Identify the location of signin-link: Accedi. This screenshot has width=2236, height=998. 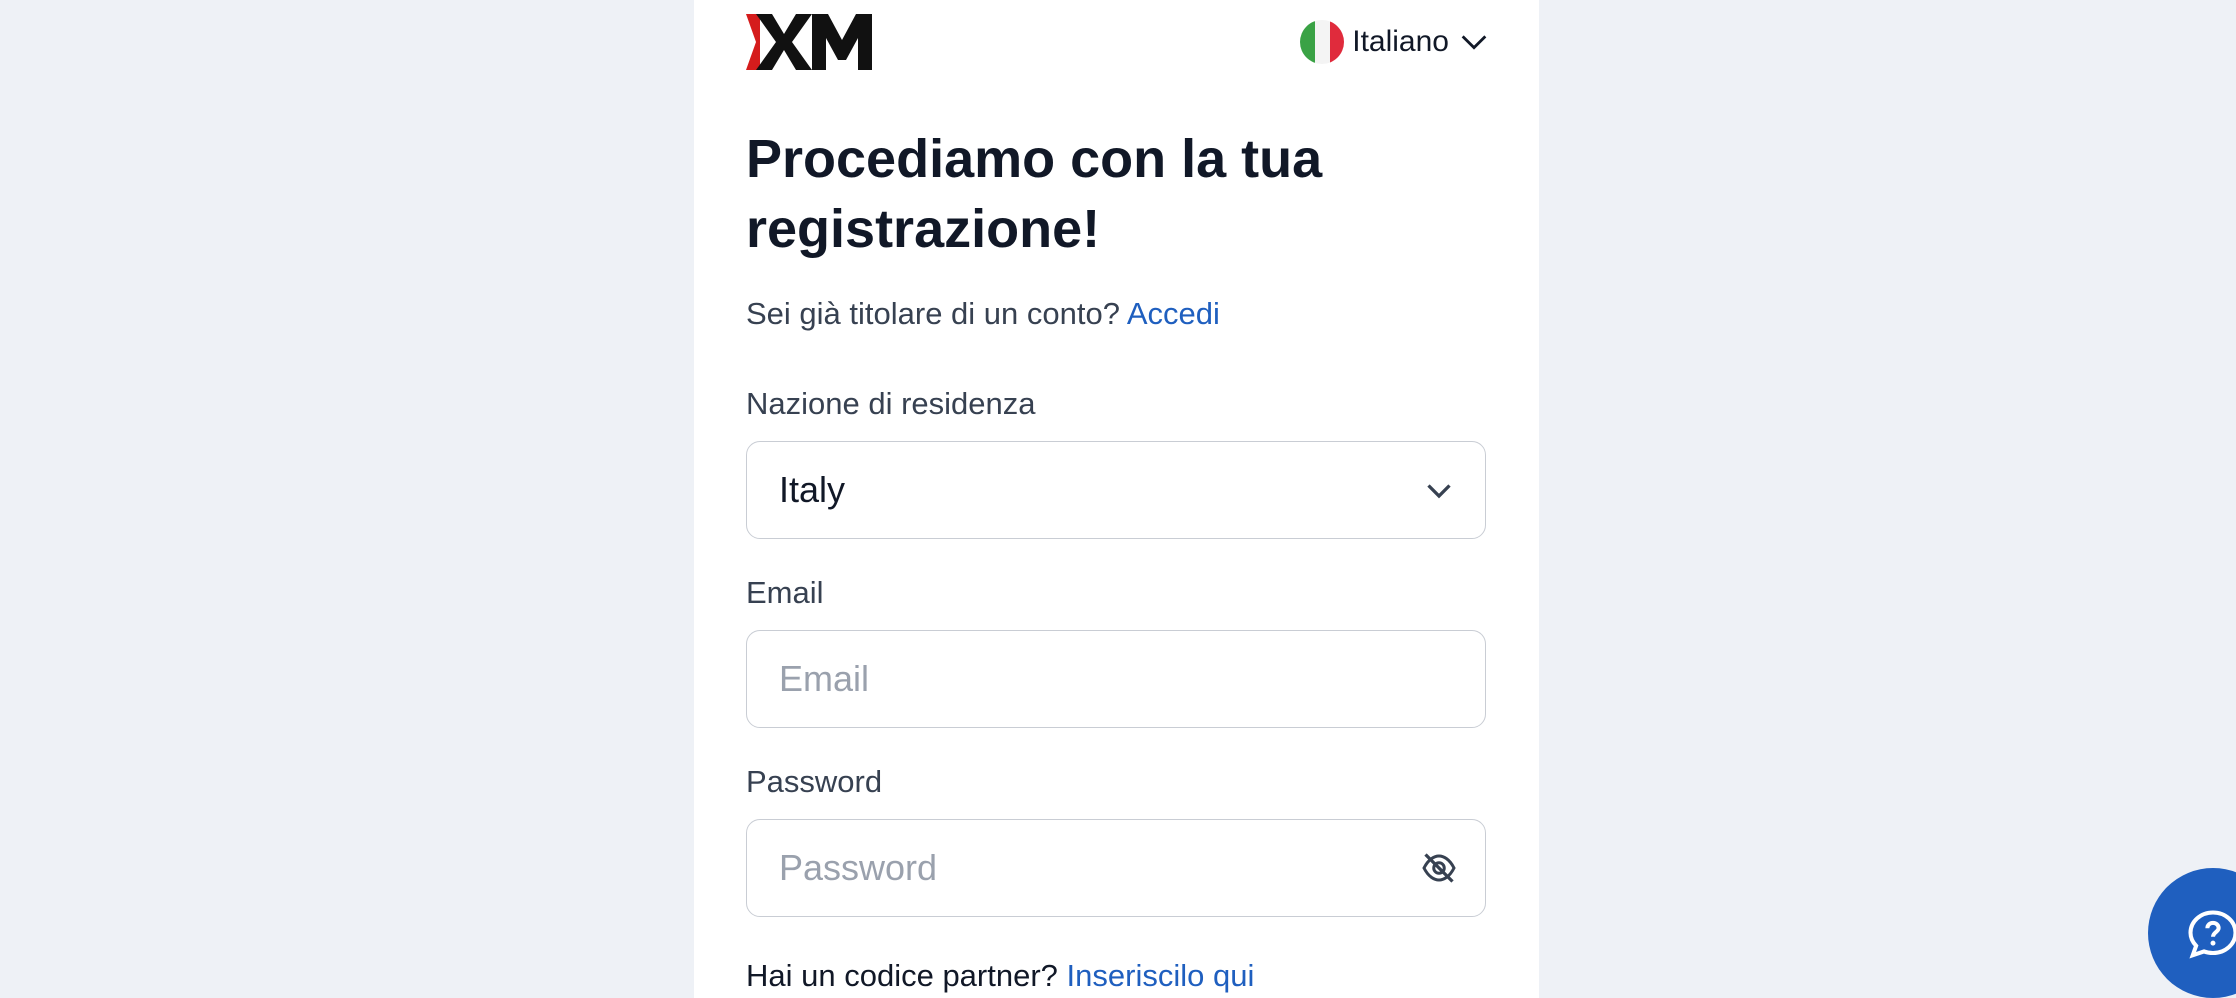
(1173, 313).